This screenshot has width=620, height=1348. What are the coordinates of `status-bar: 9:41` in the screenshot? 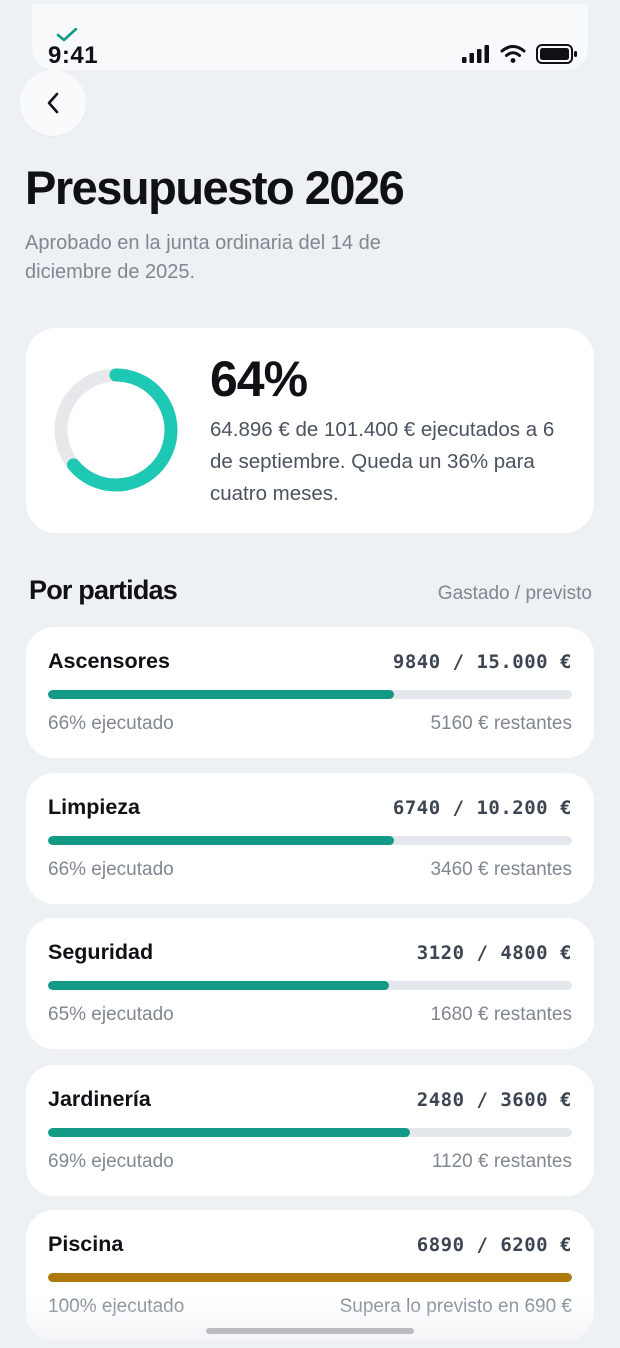 It's located at (310, 37).